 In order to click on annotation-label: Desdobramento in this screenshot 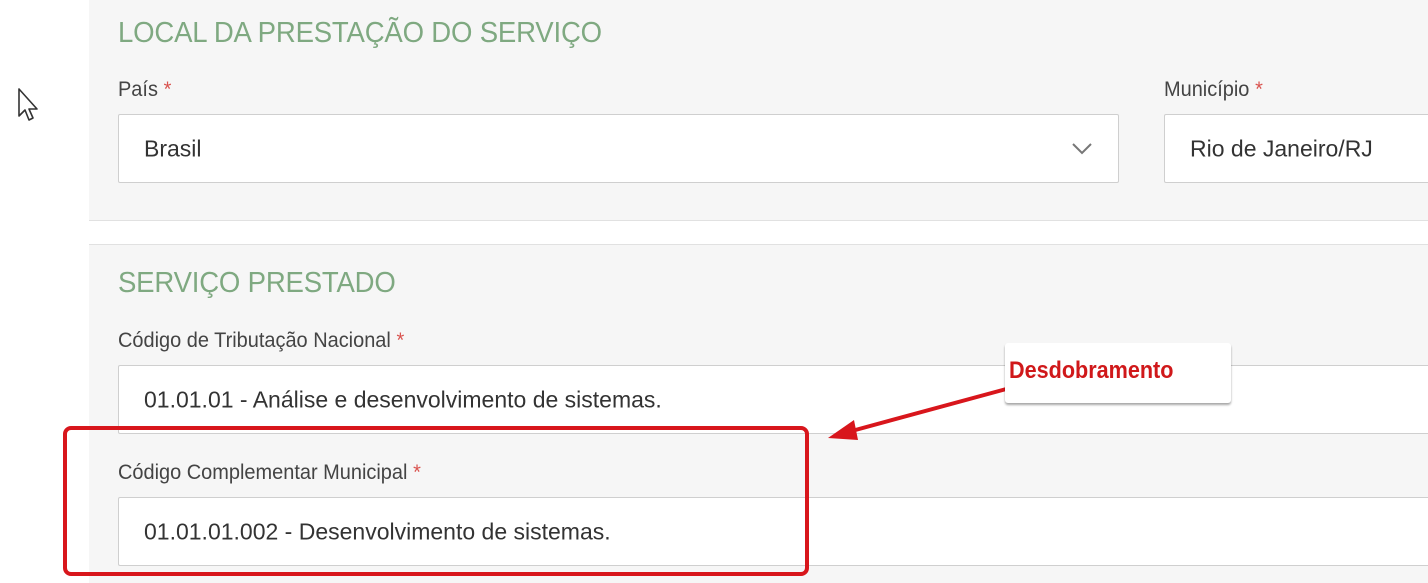, I will do `click(1091, 370)`.